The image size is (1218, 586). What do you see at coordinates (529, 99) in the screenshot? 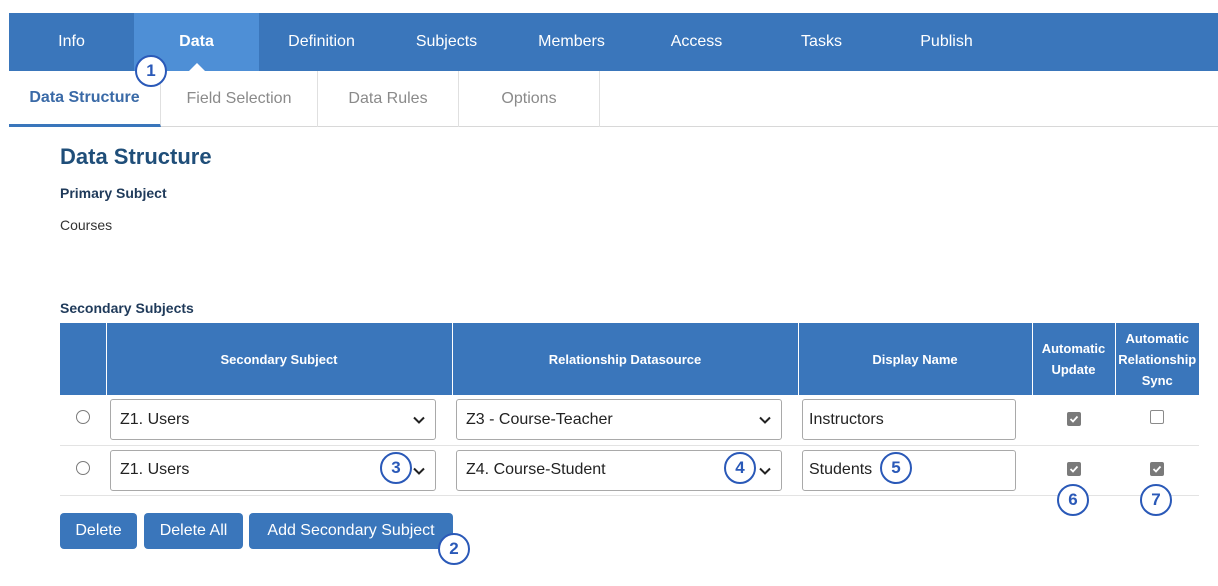
I see `subtab-options: Options` at bounding box center [529, 99].